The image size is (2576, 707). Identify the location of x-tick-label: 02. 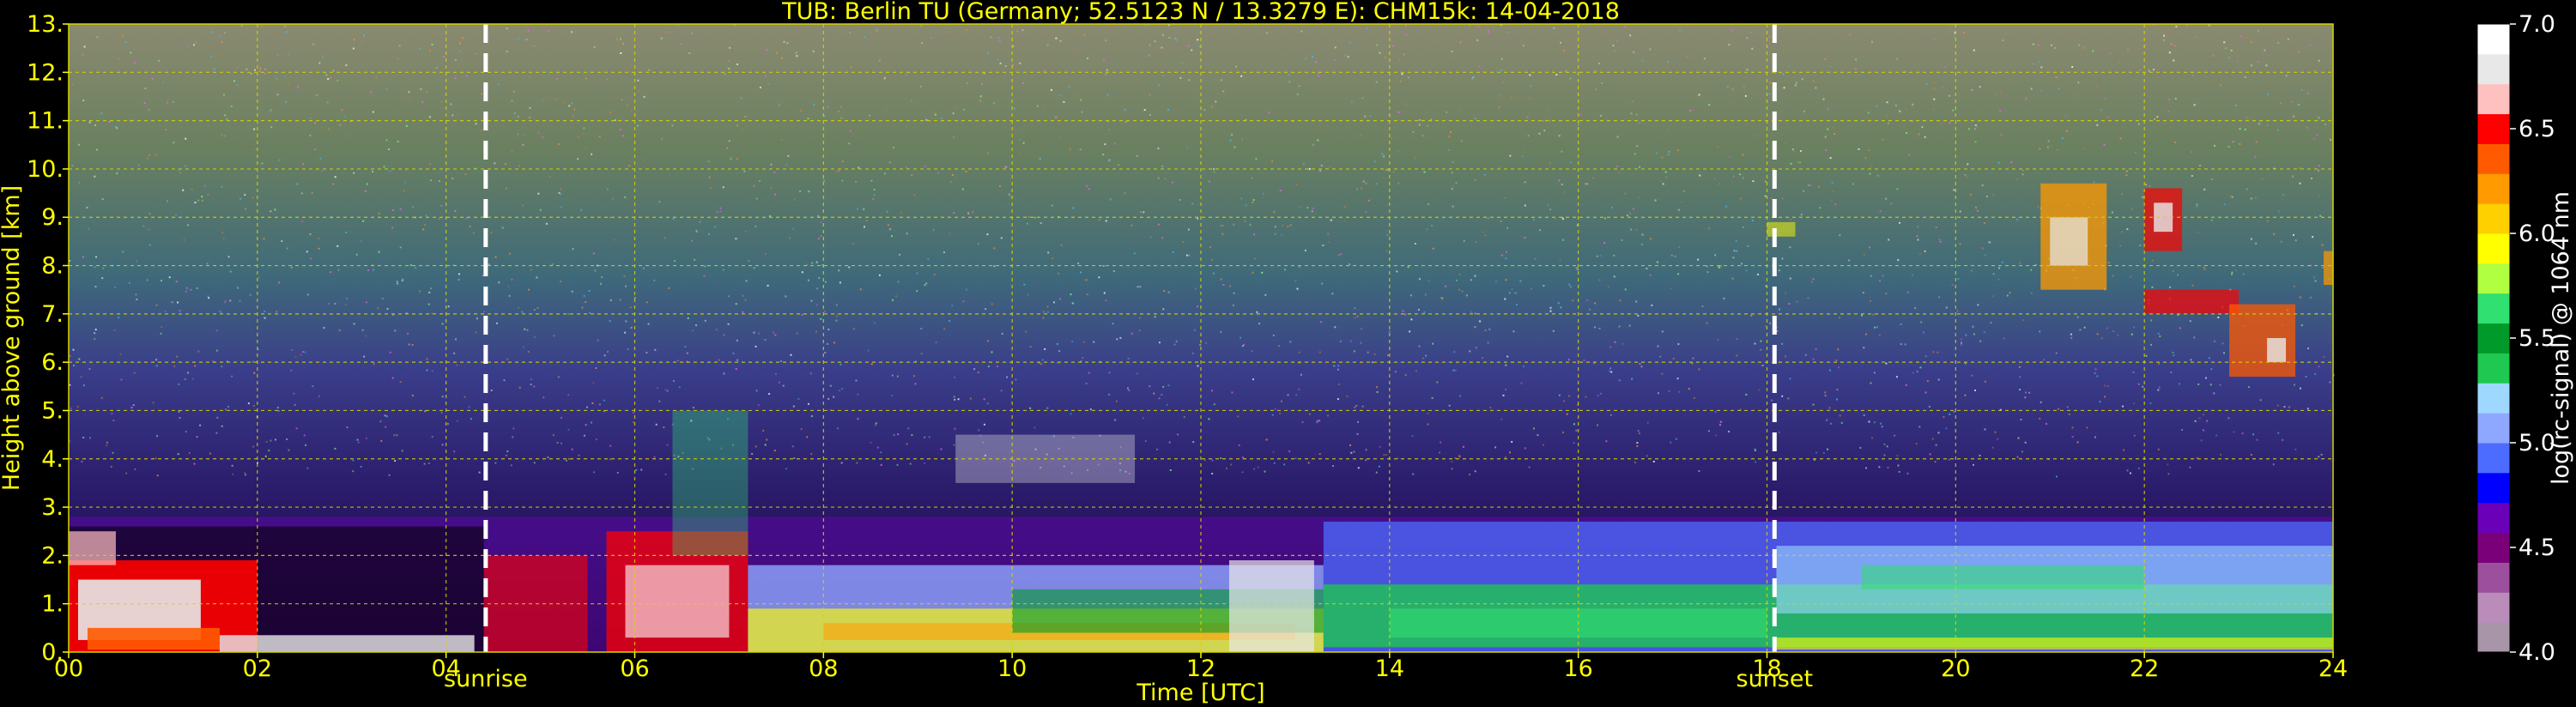
(257, 669).